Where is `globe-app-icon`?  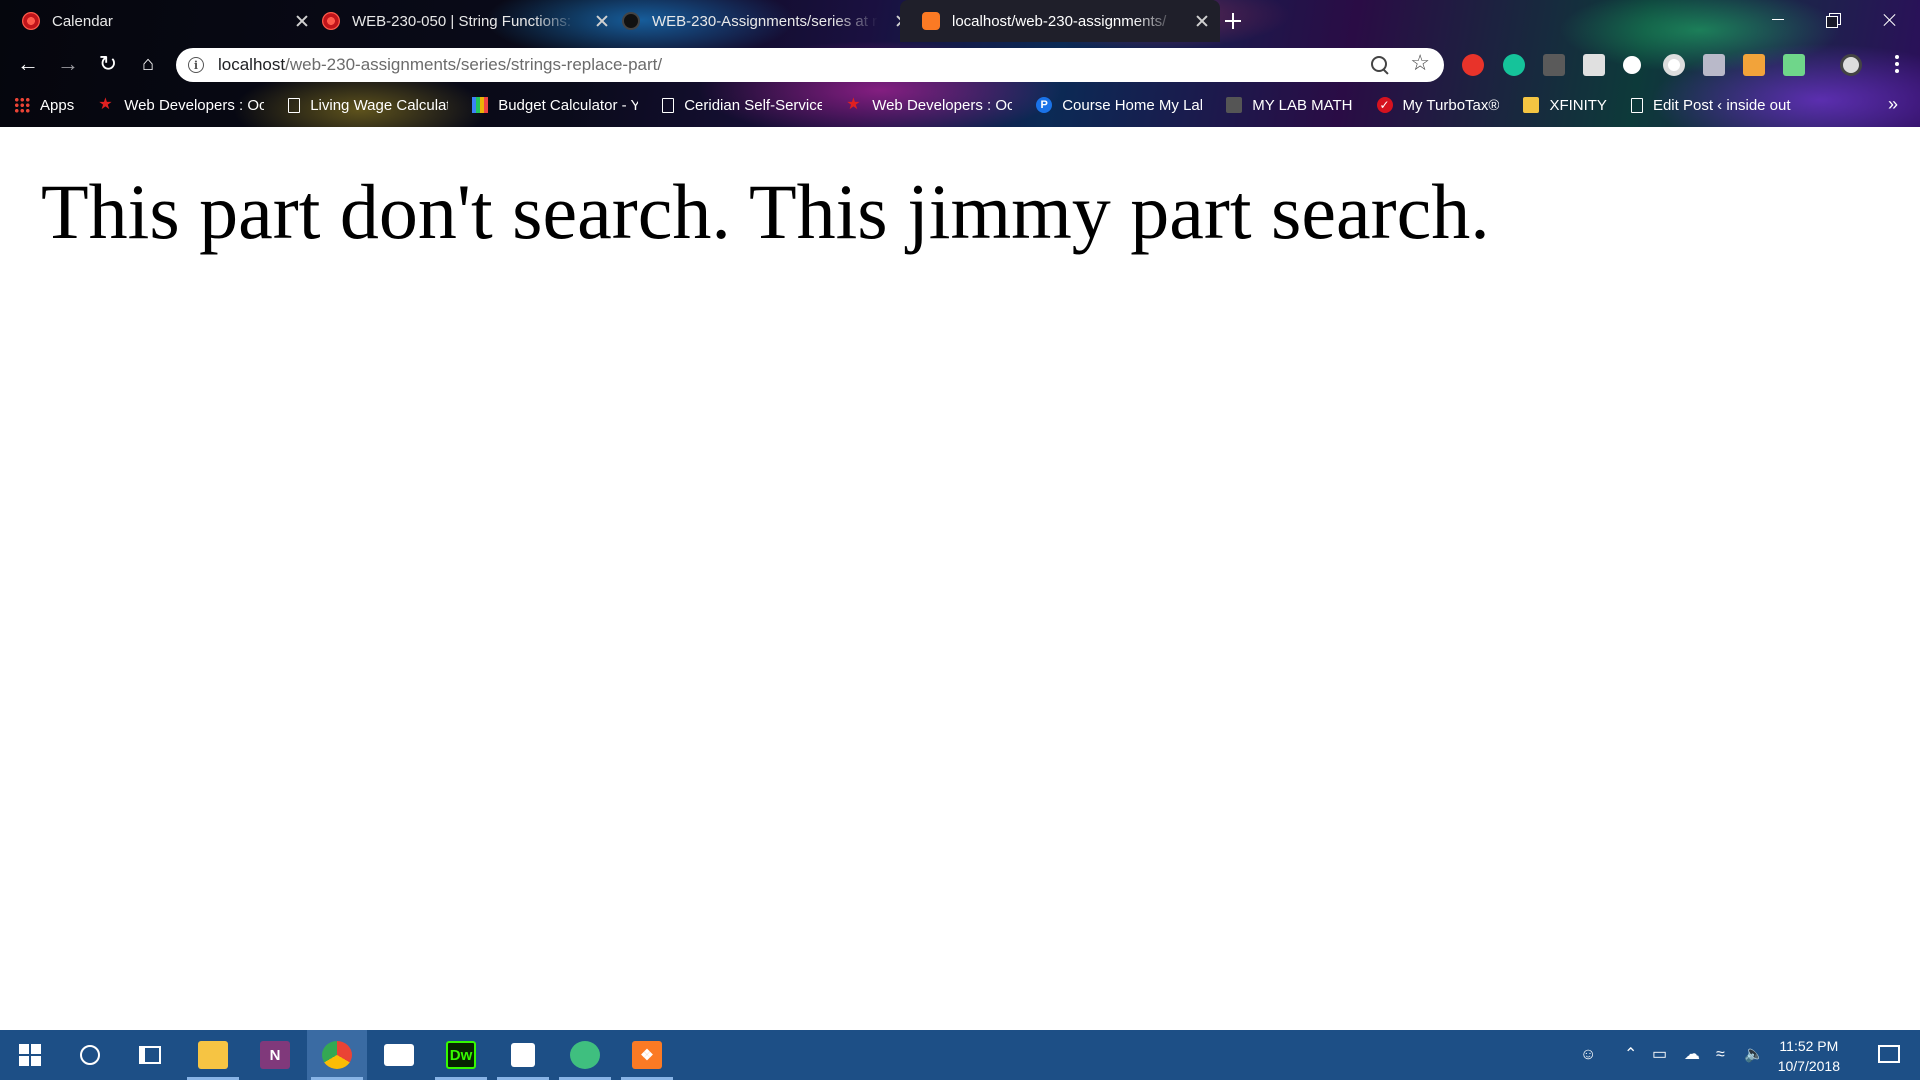 globe-app-icon is located at coordinates (585, 1055).